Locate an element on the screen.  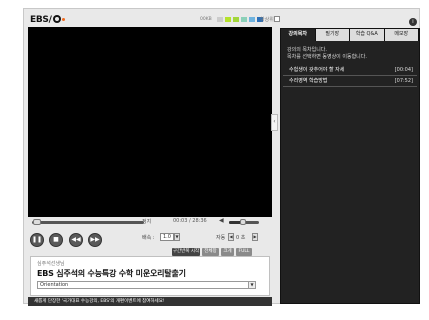
volume-slider is located at coordinates (244, 222).